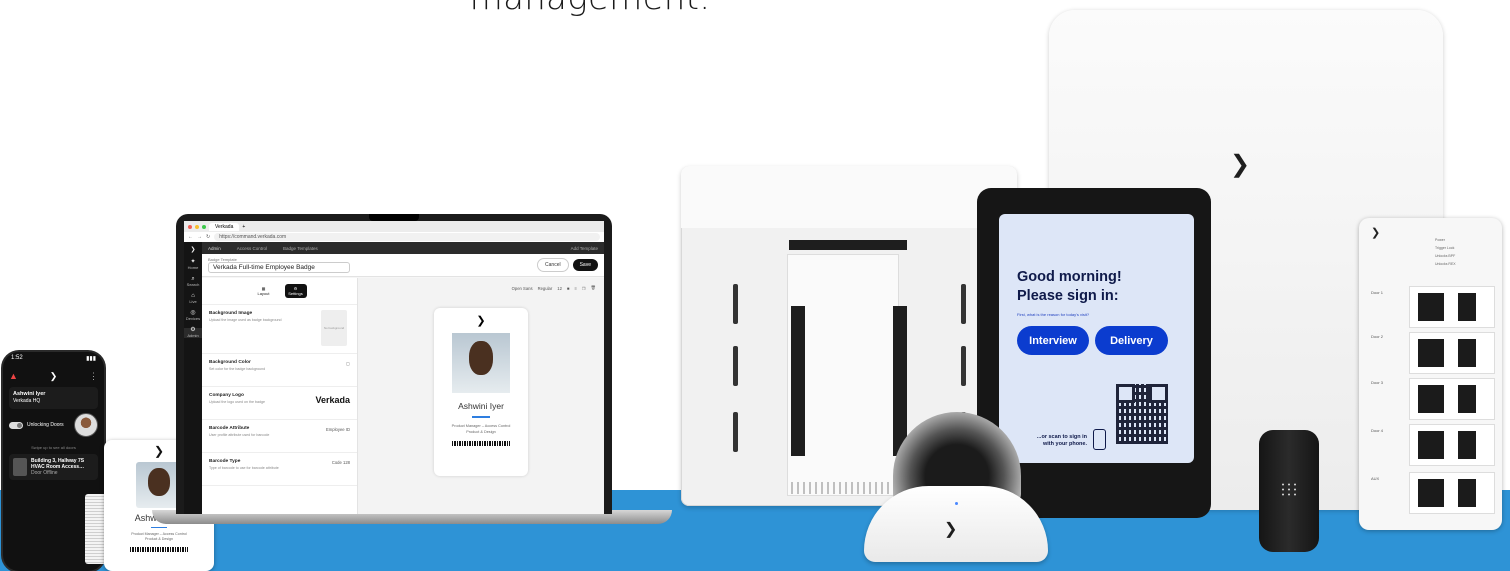 This screenshot has height=571, width=1510. What do you see at coordinates (252, 248) in the screenshot?
I see `breadcrumb-item: Access Control` at bounding box center [252, 248].